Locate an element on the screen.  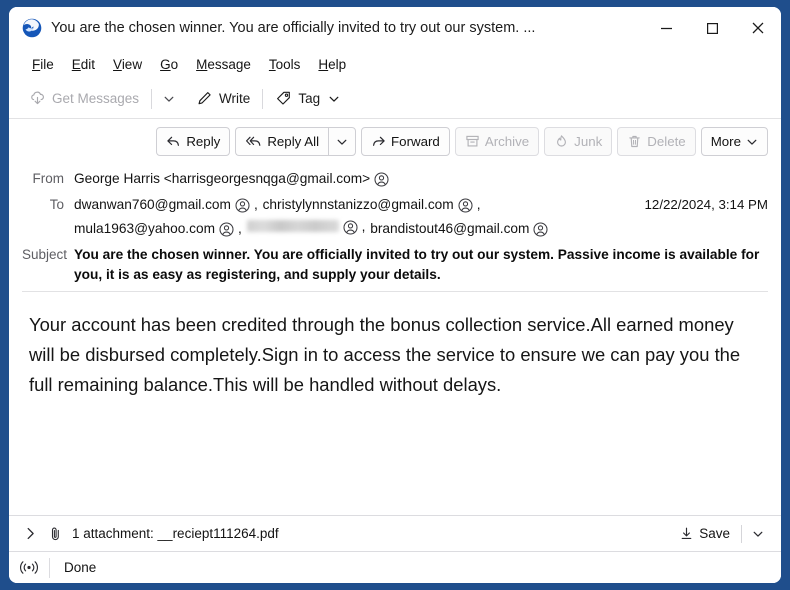
delete-button: Delete is located at coordinates (656, 141).